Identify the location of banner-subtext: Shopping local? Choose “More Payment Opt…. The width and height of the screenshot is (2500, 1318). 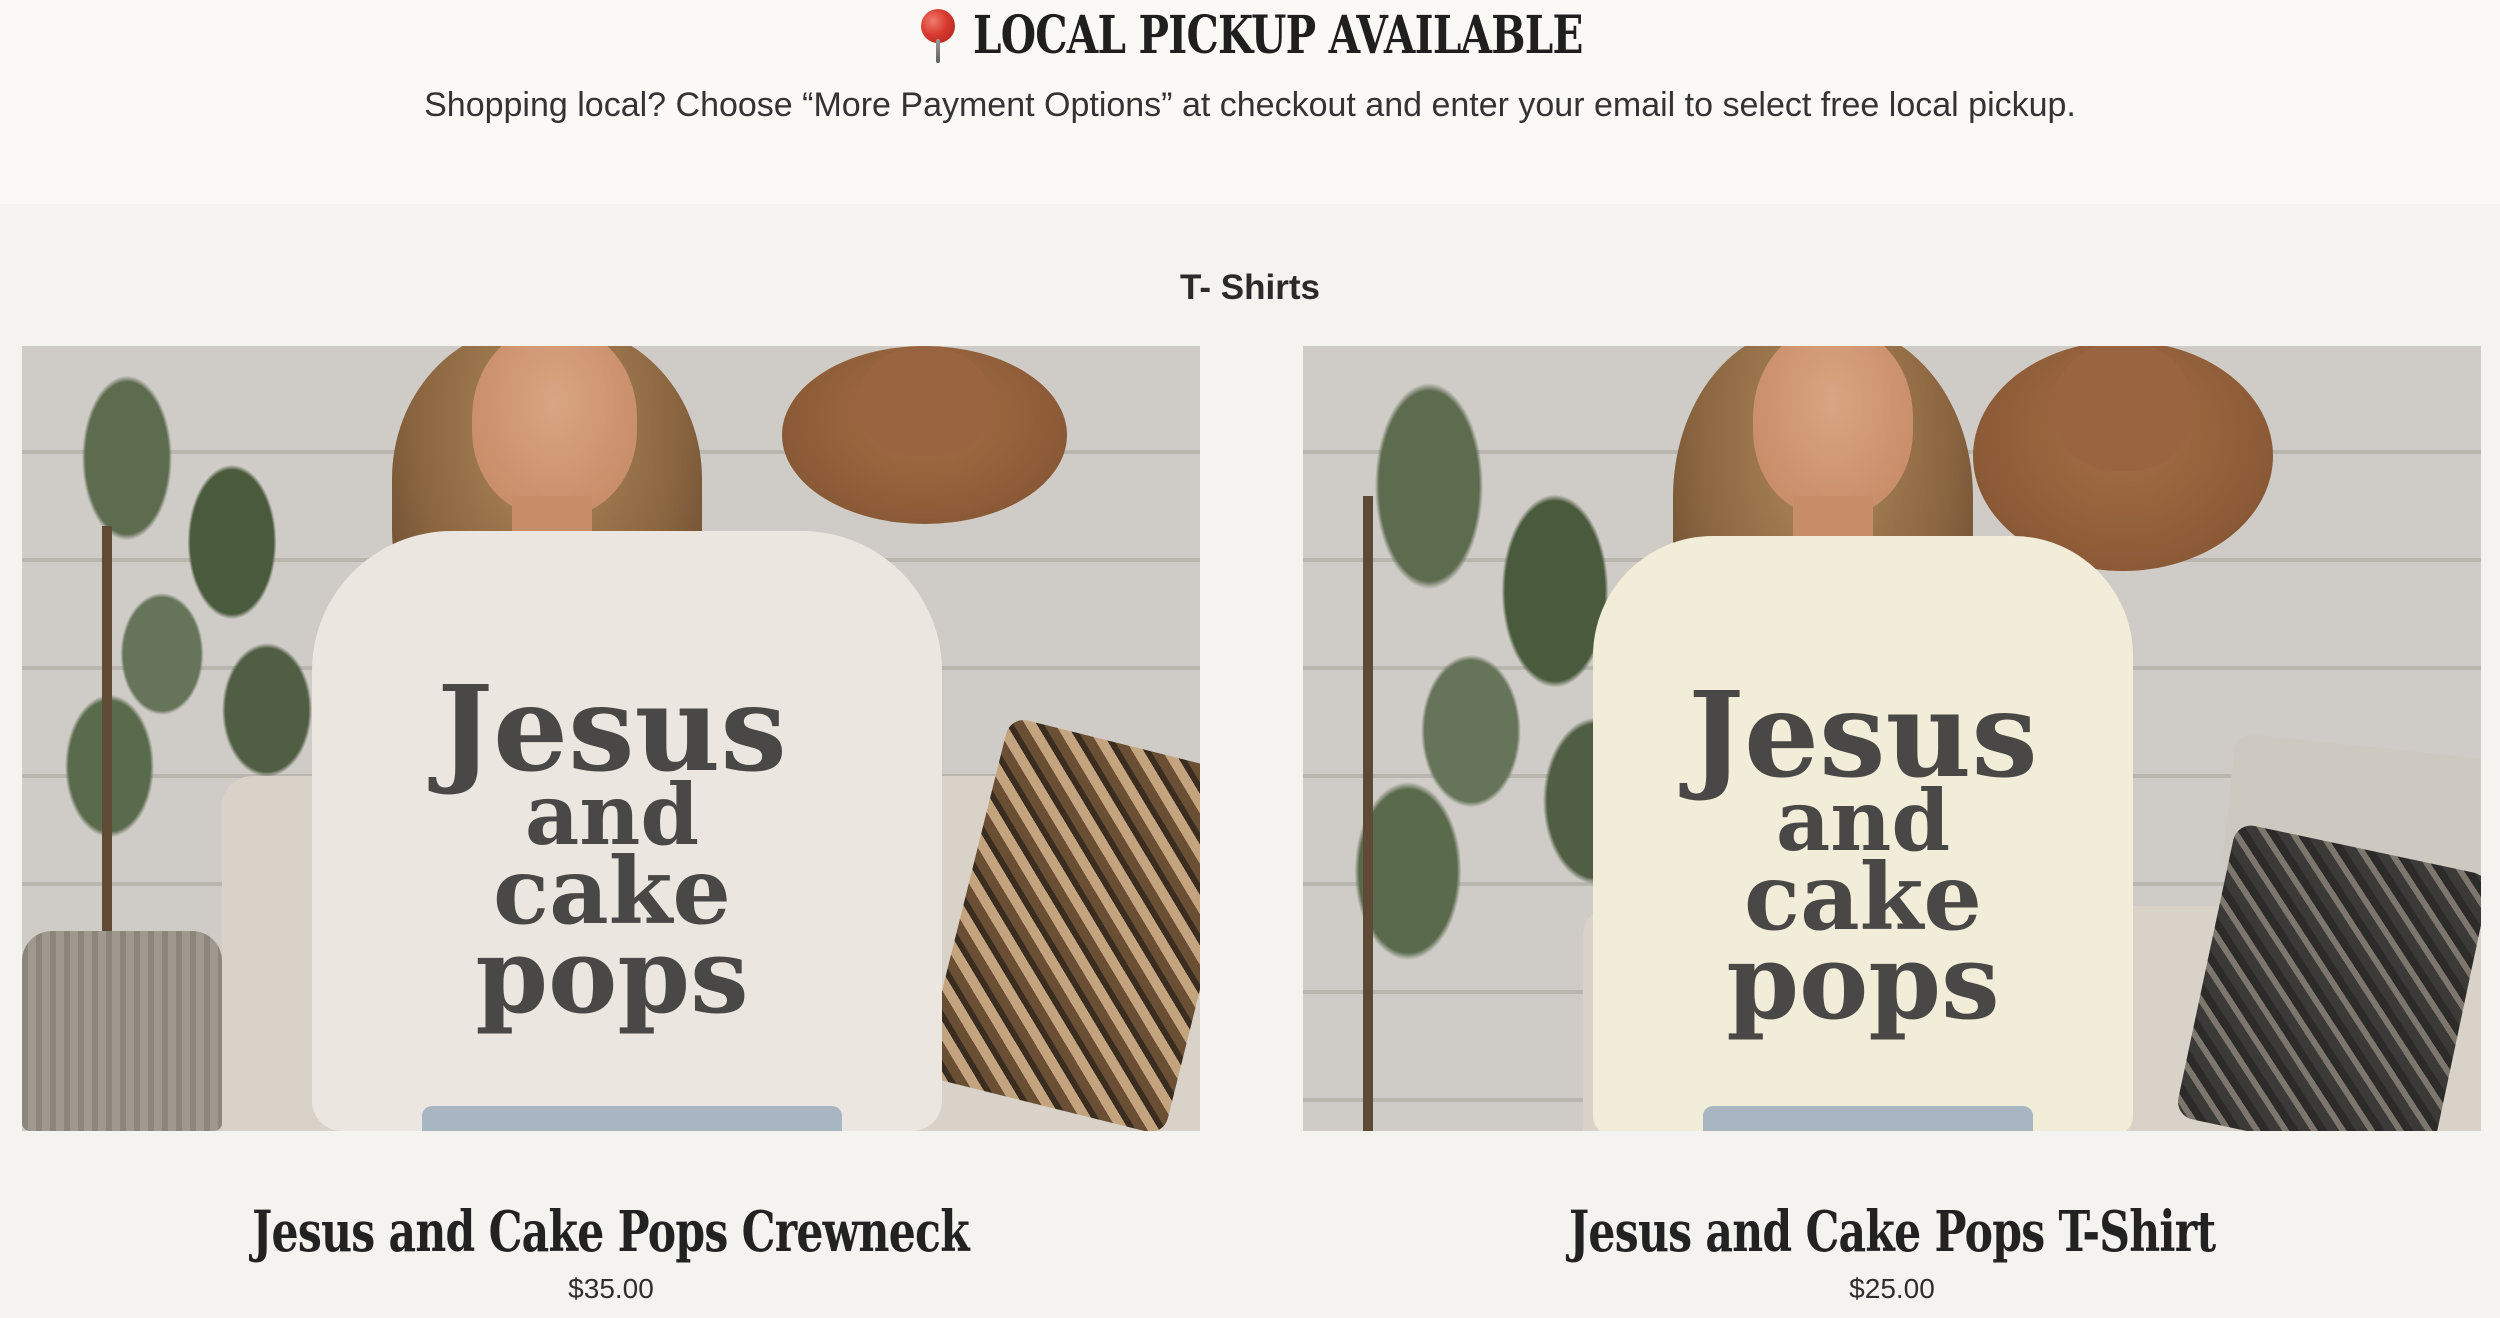
(1250, 105).